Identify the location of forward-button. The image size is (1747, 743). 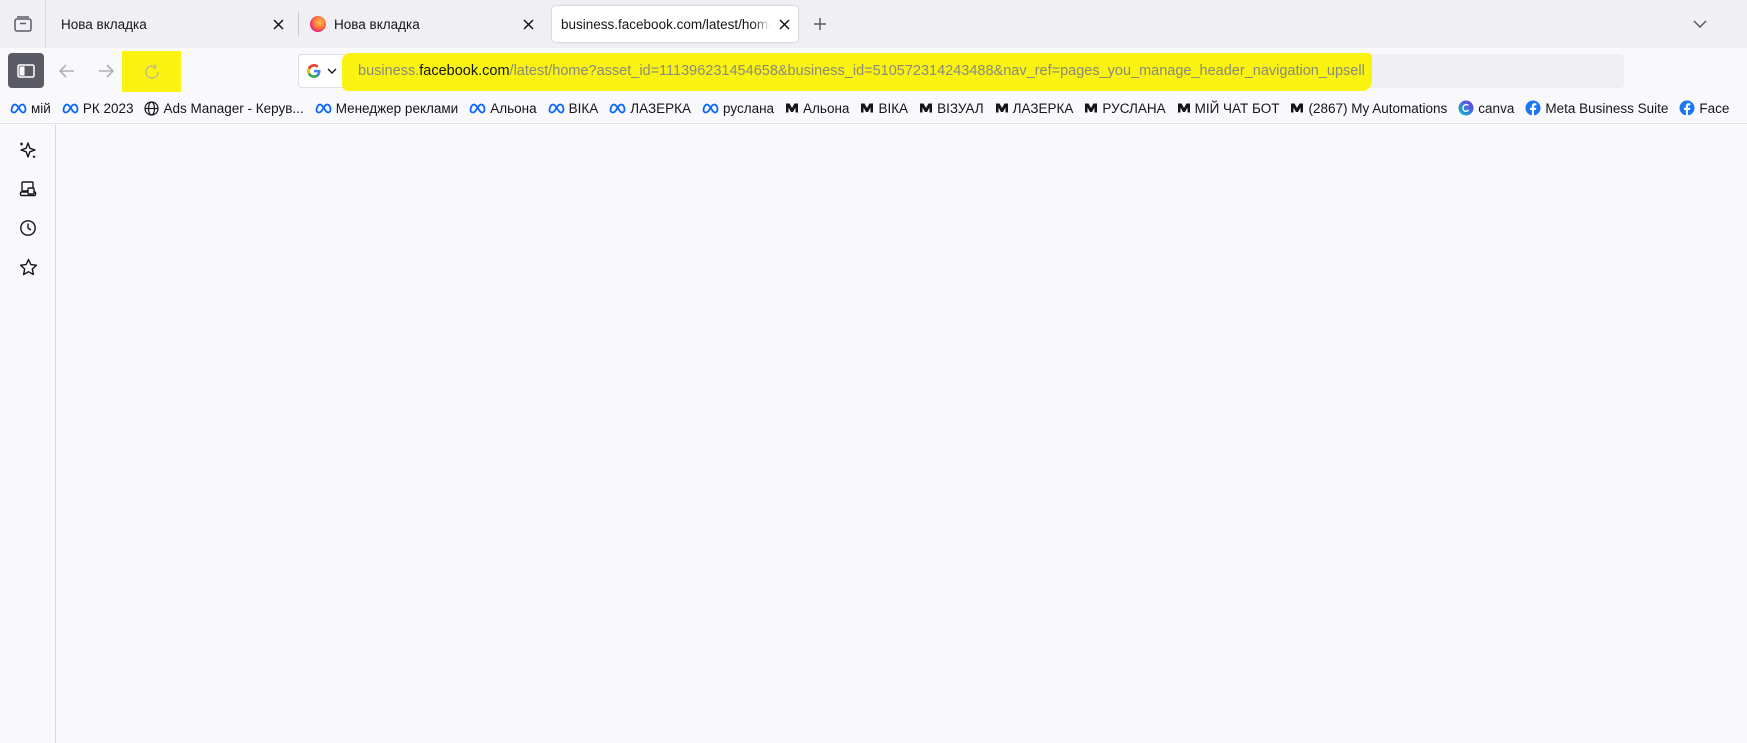
(106, 70).